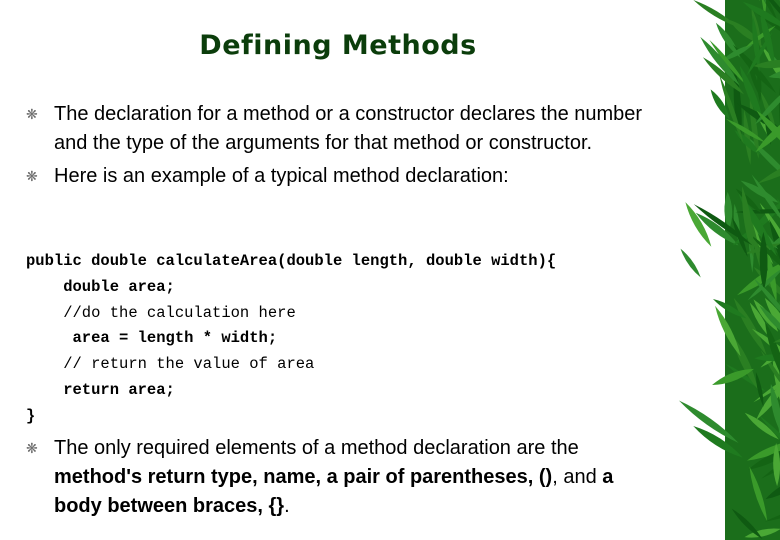  Describe the element at coordinates (100, 286) in the screenshot. I see `code-line: double area;` at that location.